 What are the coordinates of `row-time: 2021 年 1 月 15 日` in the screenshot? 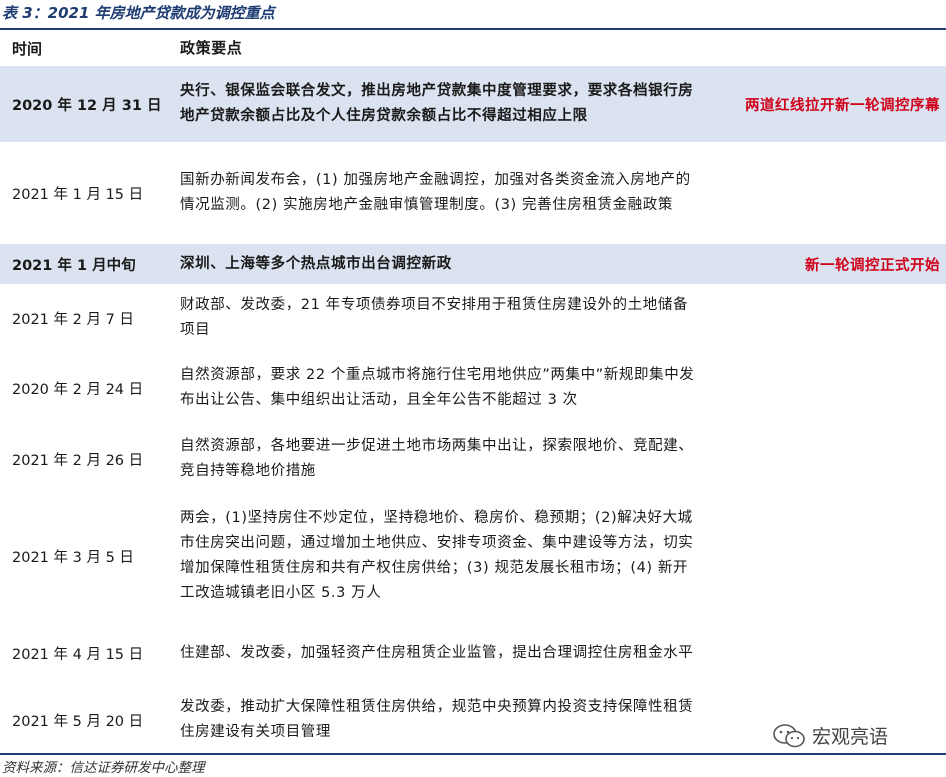 It's located at (78, 194).